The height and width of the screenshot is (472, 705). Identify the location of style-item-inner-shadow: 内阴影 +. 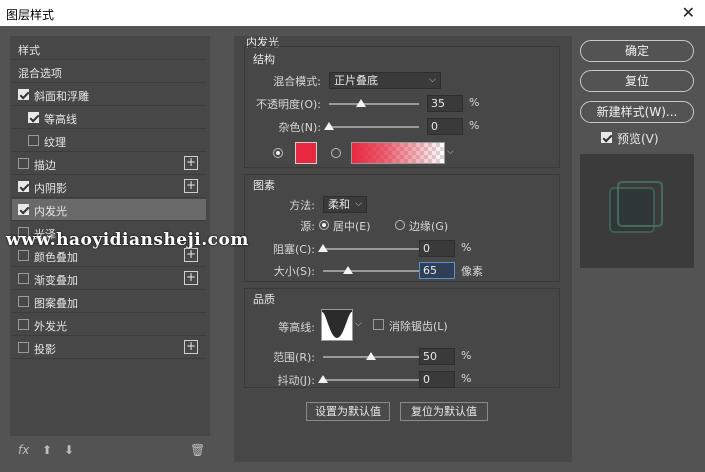
(109, 187).